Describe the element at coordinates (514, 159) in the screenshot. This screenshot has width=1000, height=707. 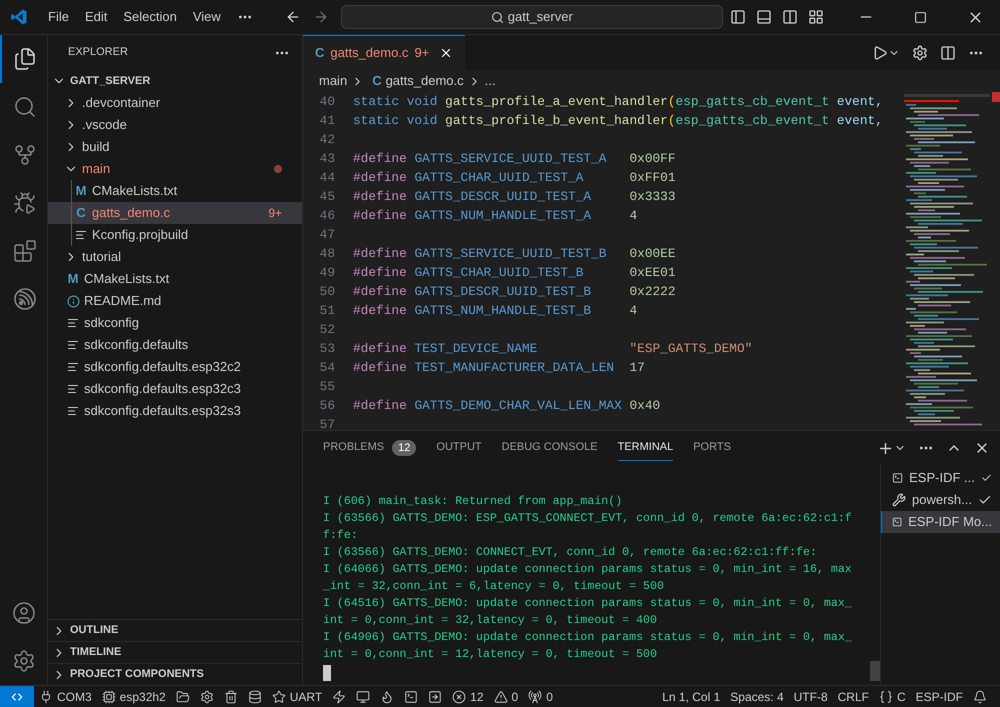
I see `code-line: #define GATTS_SERVICE_UUID_TEST_A 0x00FF` at that location.